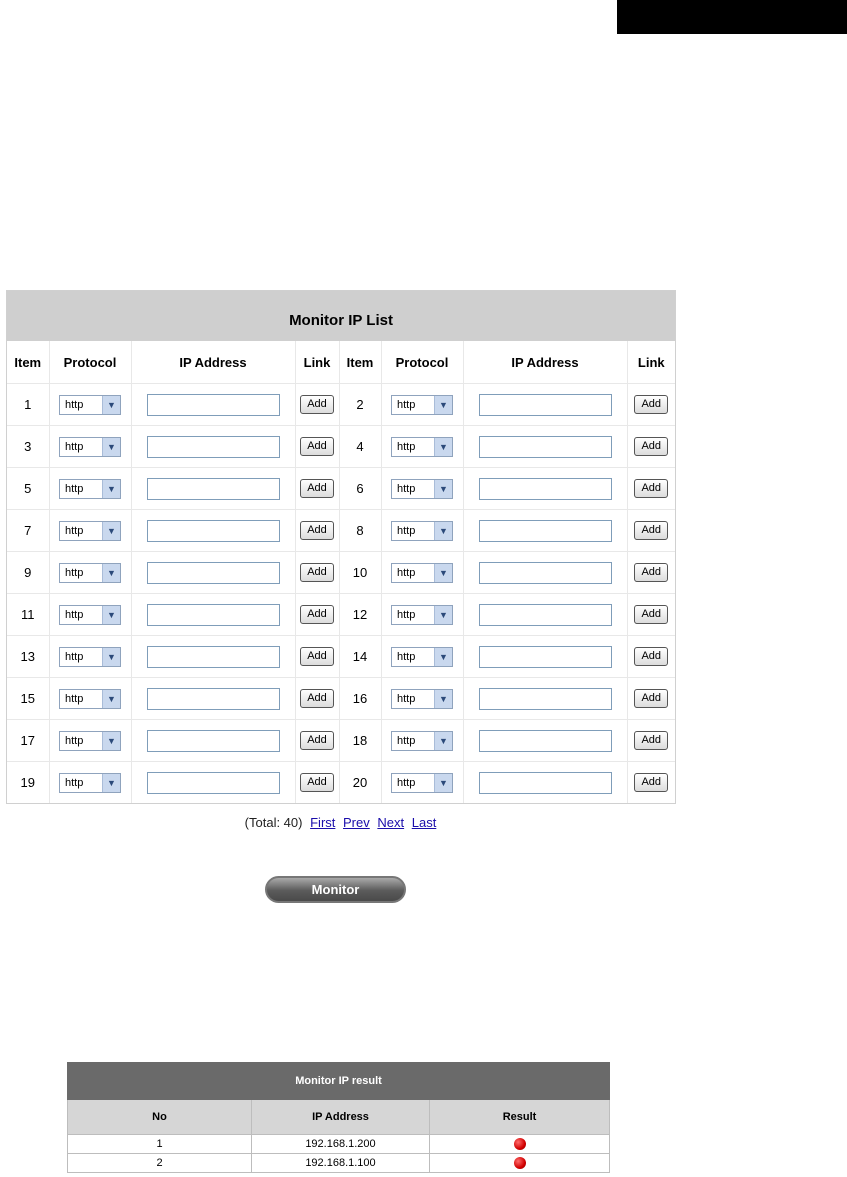 This screenshot has width=847, height=1177. I want to click on item-number: 16, so click(360, 698).